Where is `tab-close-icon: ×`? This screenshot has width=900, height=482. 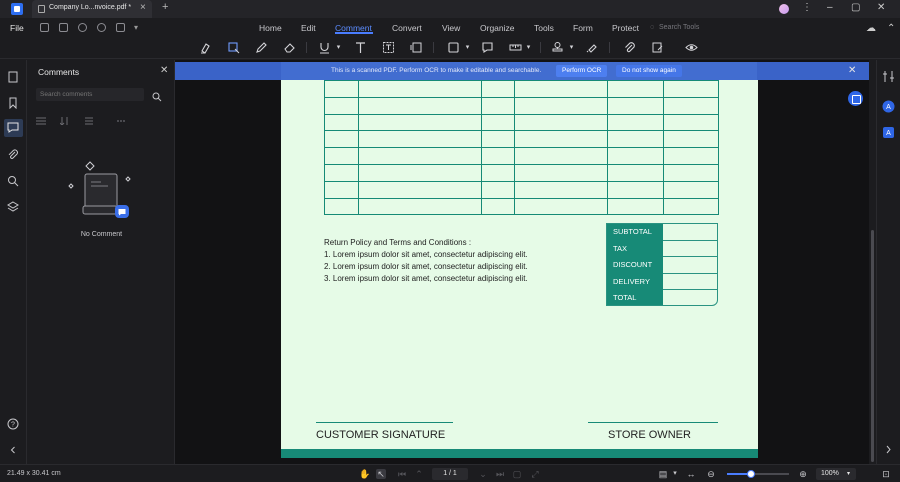
tab-close-icon: × is located at coordinates (143, 7).